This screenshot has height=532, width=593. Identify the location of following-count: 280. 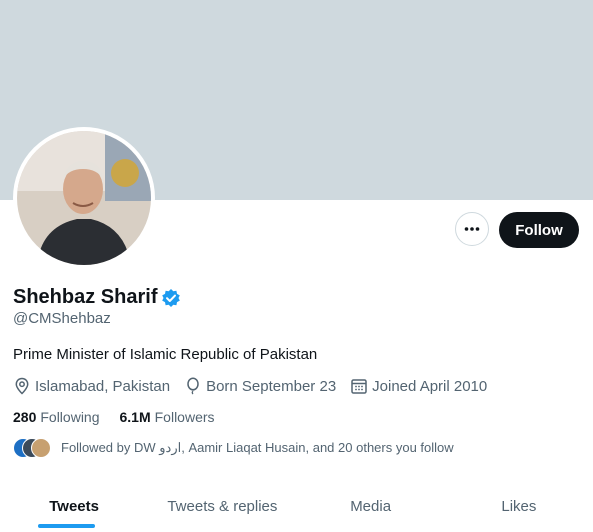
(25, 417).